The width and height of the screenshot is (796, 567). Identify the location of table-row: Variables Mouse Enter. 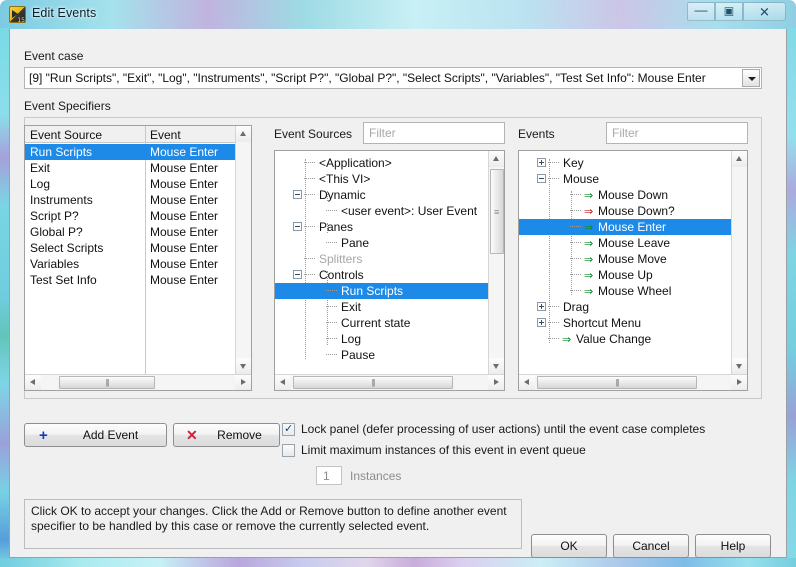
(130, 264).